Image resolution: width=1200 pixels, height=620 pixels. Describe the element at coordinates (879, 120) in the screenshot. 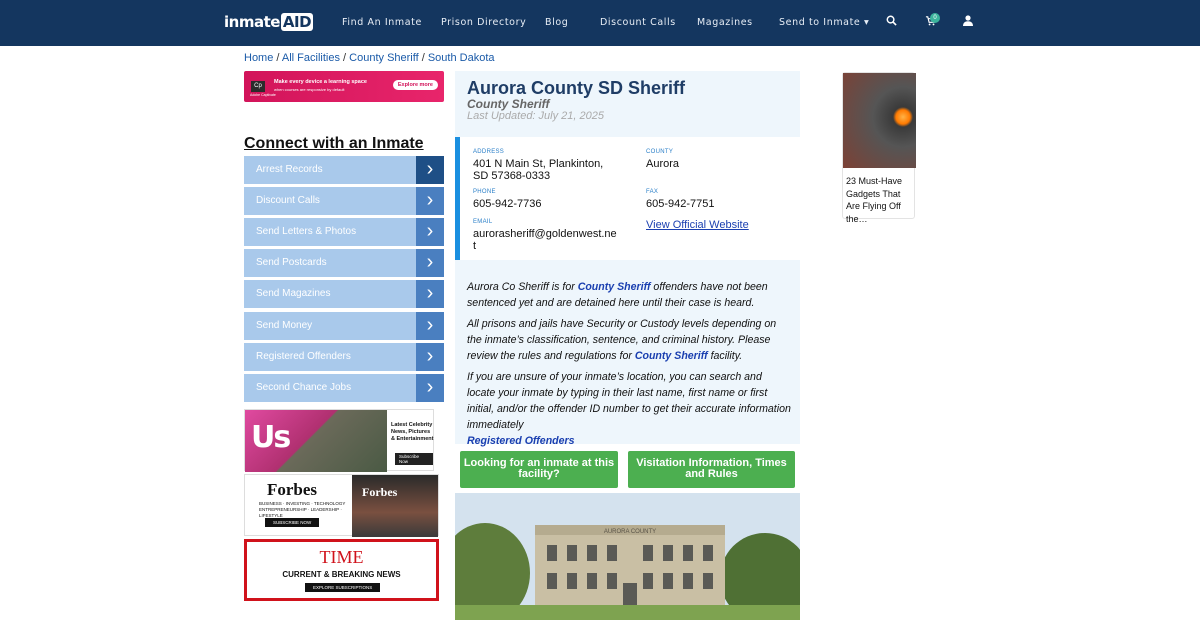

I see `projector-ad-image` at that location.